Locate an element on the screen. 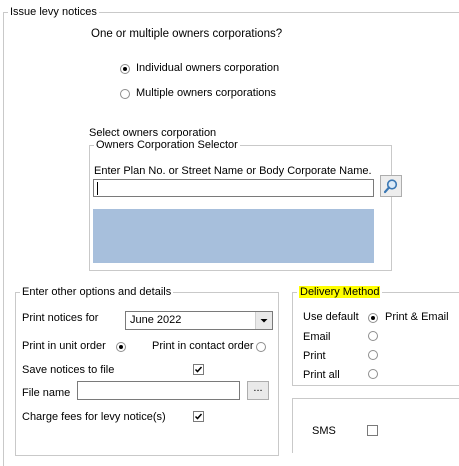 The image size is (459, 466). owners-corporation-selector-legend: Owners Corporation Selector is located at coordinates (167, 145).